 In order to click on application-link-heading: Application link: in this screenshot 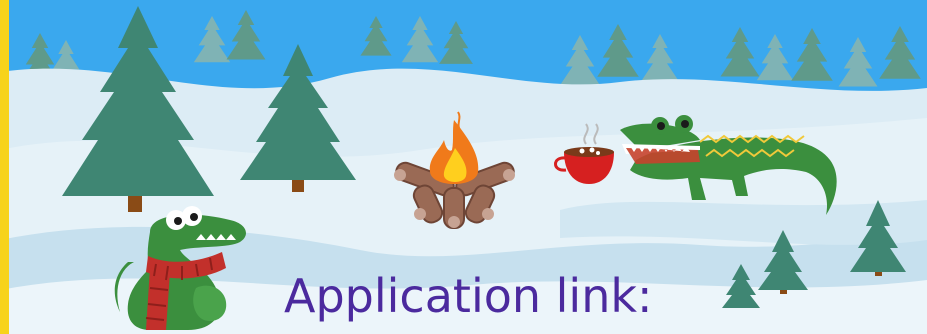, I will do `click(468, 296)`.